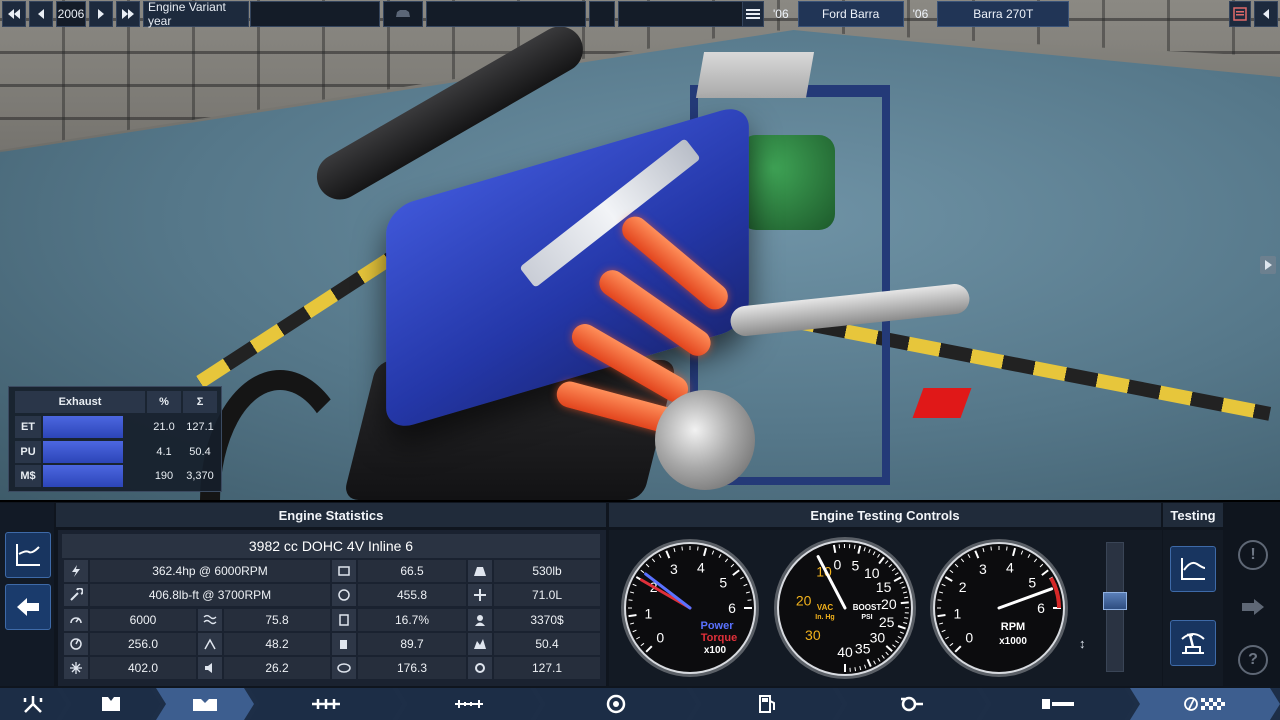  Describe the element at coordinates (1003, 14) in the screenshot. I see `variant-name-select: Barra 270T` at that location.